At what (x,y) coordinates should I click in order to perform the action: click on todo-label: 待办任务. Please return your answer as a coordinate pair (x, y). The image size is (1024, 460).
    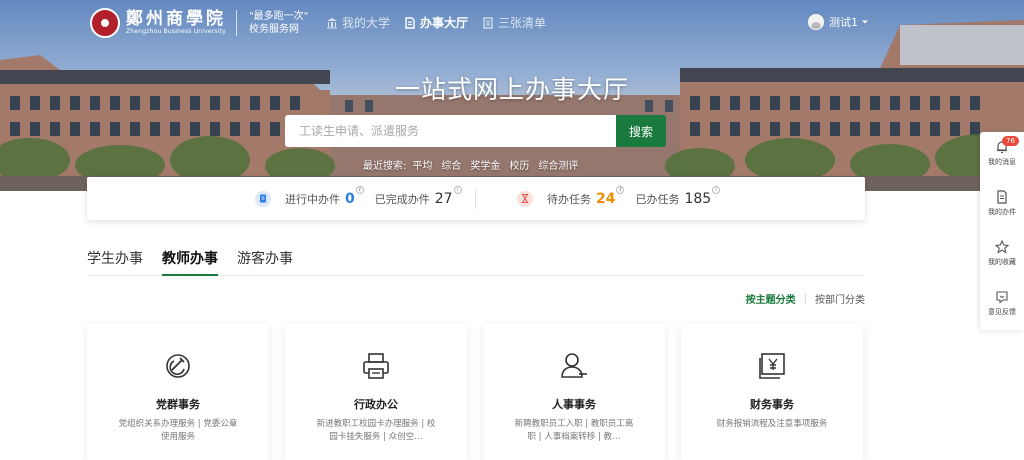
    Looking at the image, I should click on (569, 199).